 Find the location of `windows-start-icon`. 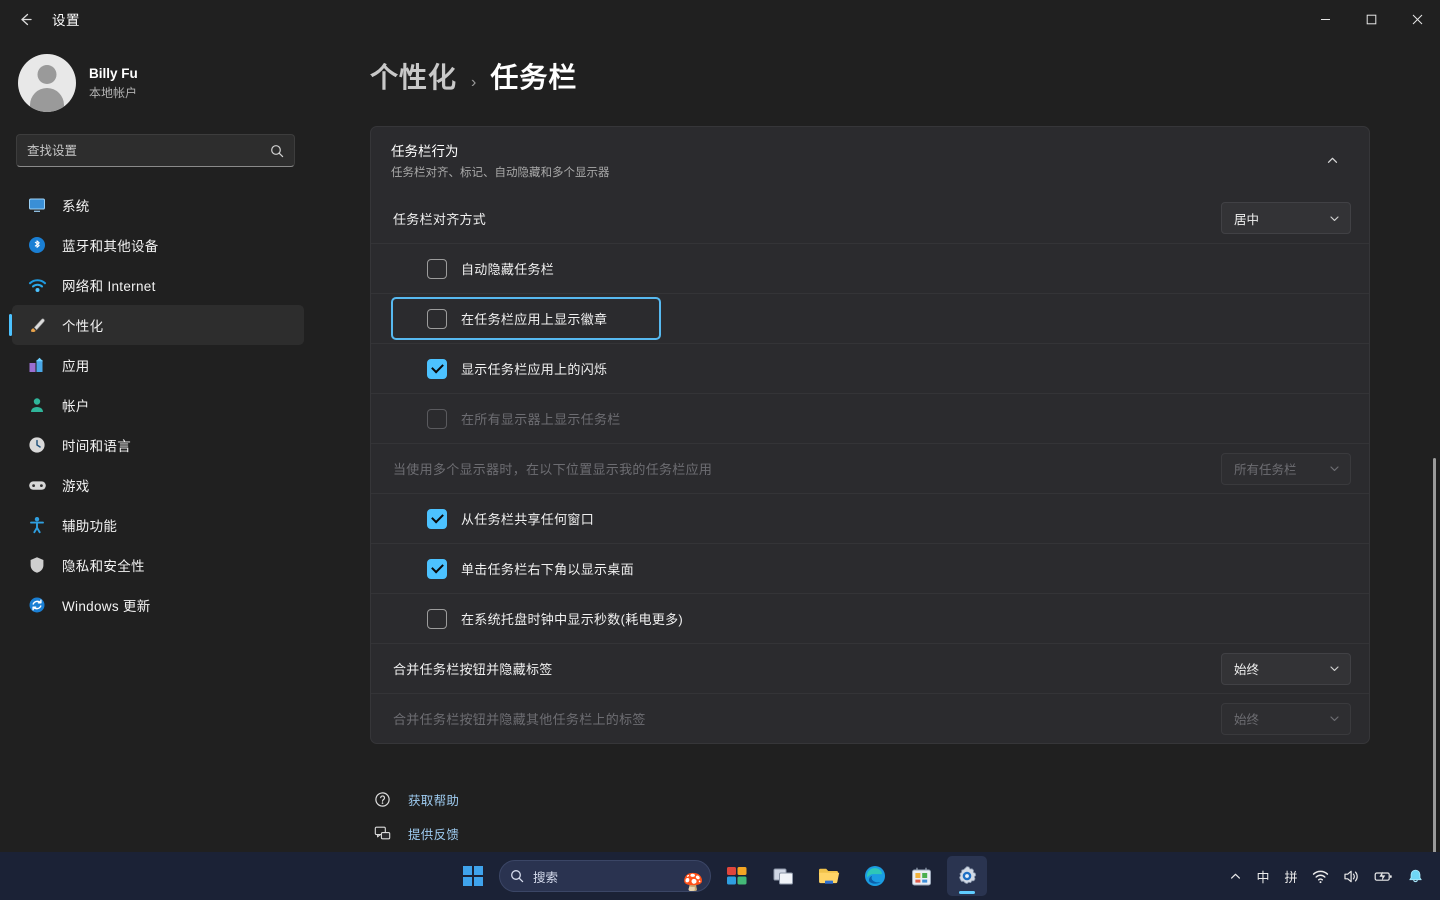

windows-start-icon is located at coordinates (473, 876).